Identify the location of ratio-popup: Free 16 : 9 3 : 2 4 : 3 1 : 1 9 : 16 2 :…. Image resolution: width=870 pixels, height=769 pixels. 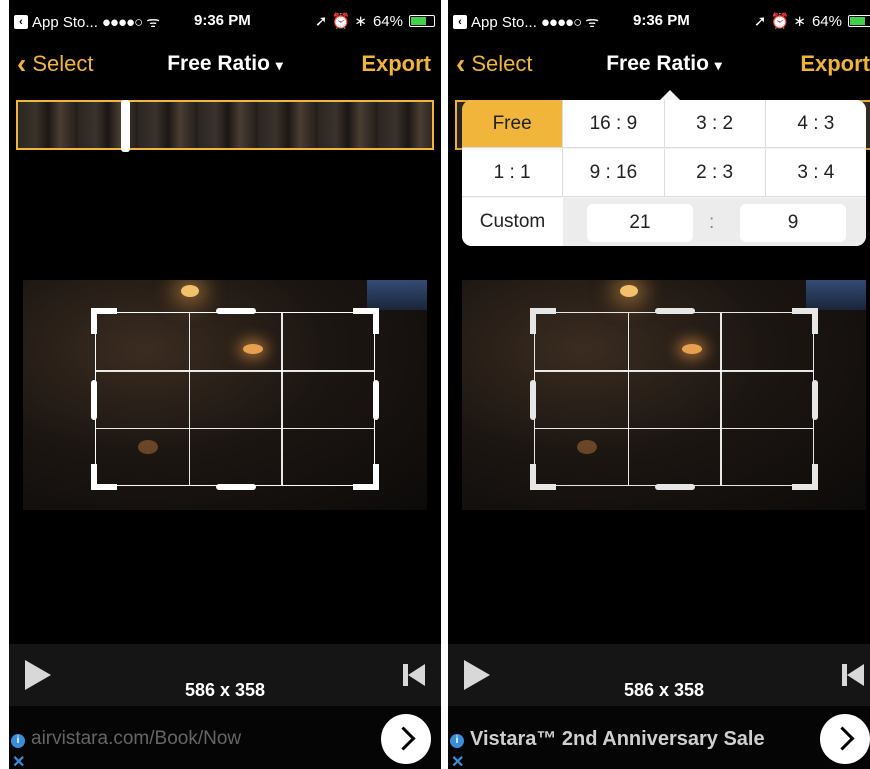
(664, 168).